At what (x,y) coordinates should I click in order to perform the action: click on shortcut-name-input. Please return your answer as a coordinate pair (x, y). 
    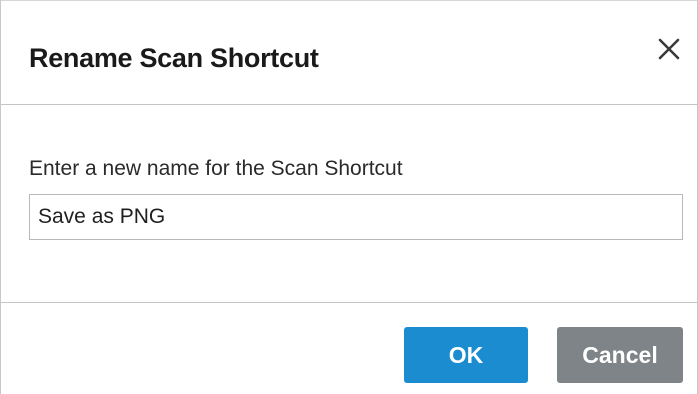
    Looking at the image, I should click on (356, 217).